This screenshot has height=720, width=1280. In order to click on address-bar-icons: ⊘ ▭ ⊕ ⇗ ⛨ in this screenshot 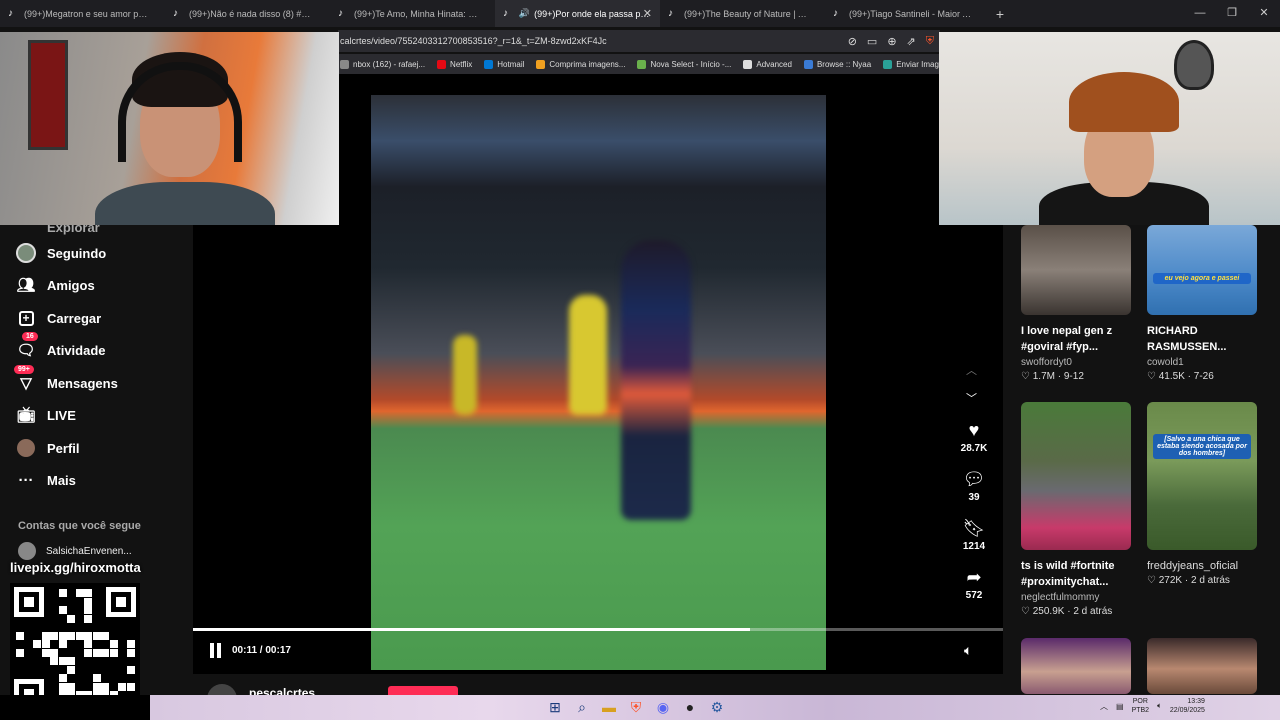, I will do `click(894, 41)`.